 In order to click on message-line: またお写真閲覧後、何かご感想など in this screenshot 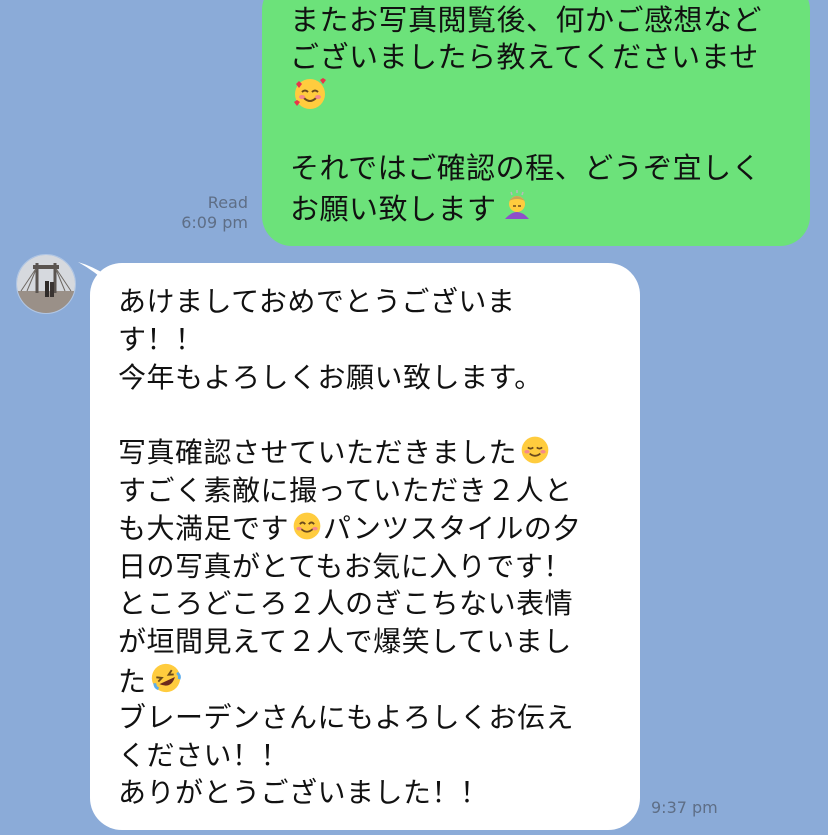, I will do `click(526, 20)`.